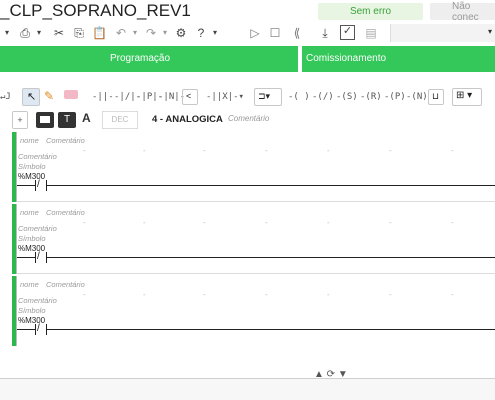  I want to click on add-box-icon: ⊞ ▾, so click(464, 95).